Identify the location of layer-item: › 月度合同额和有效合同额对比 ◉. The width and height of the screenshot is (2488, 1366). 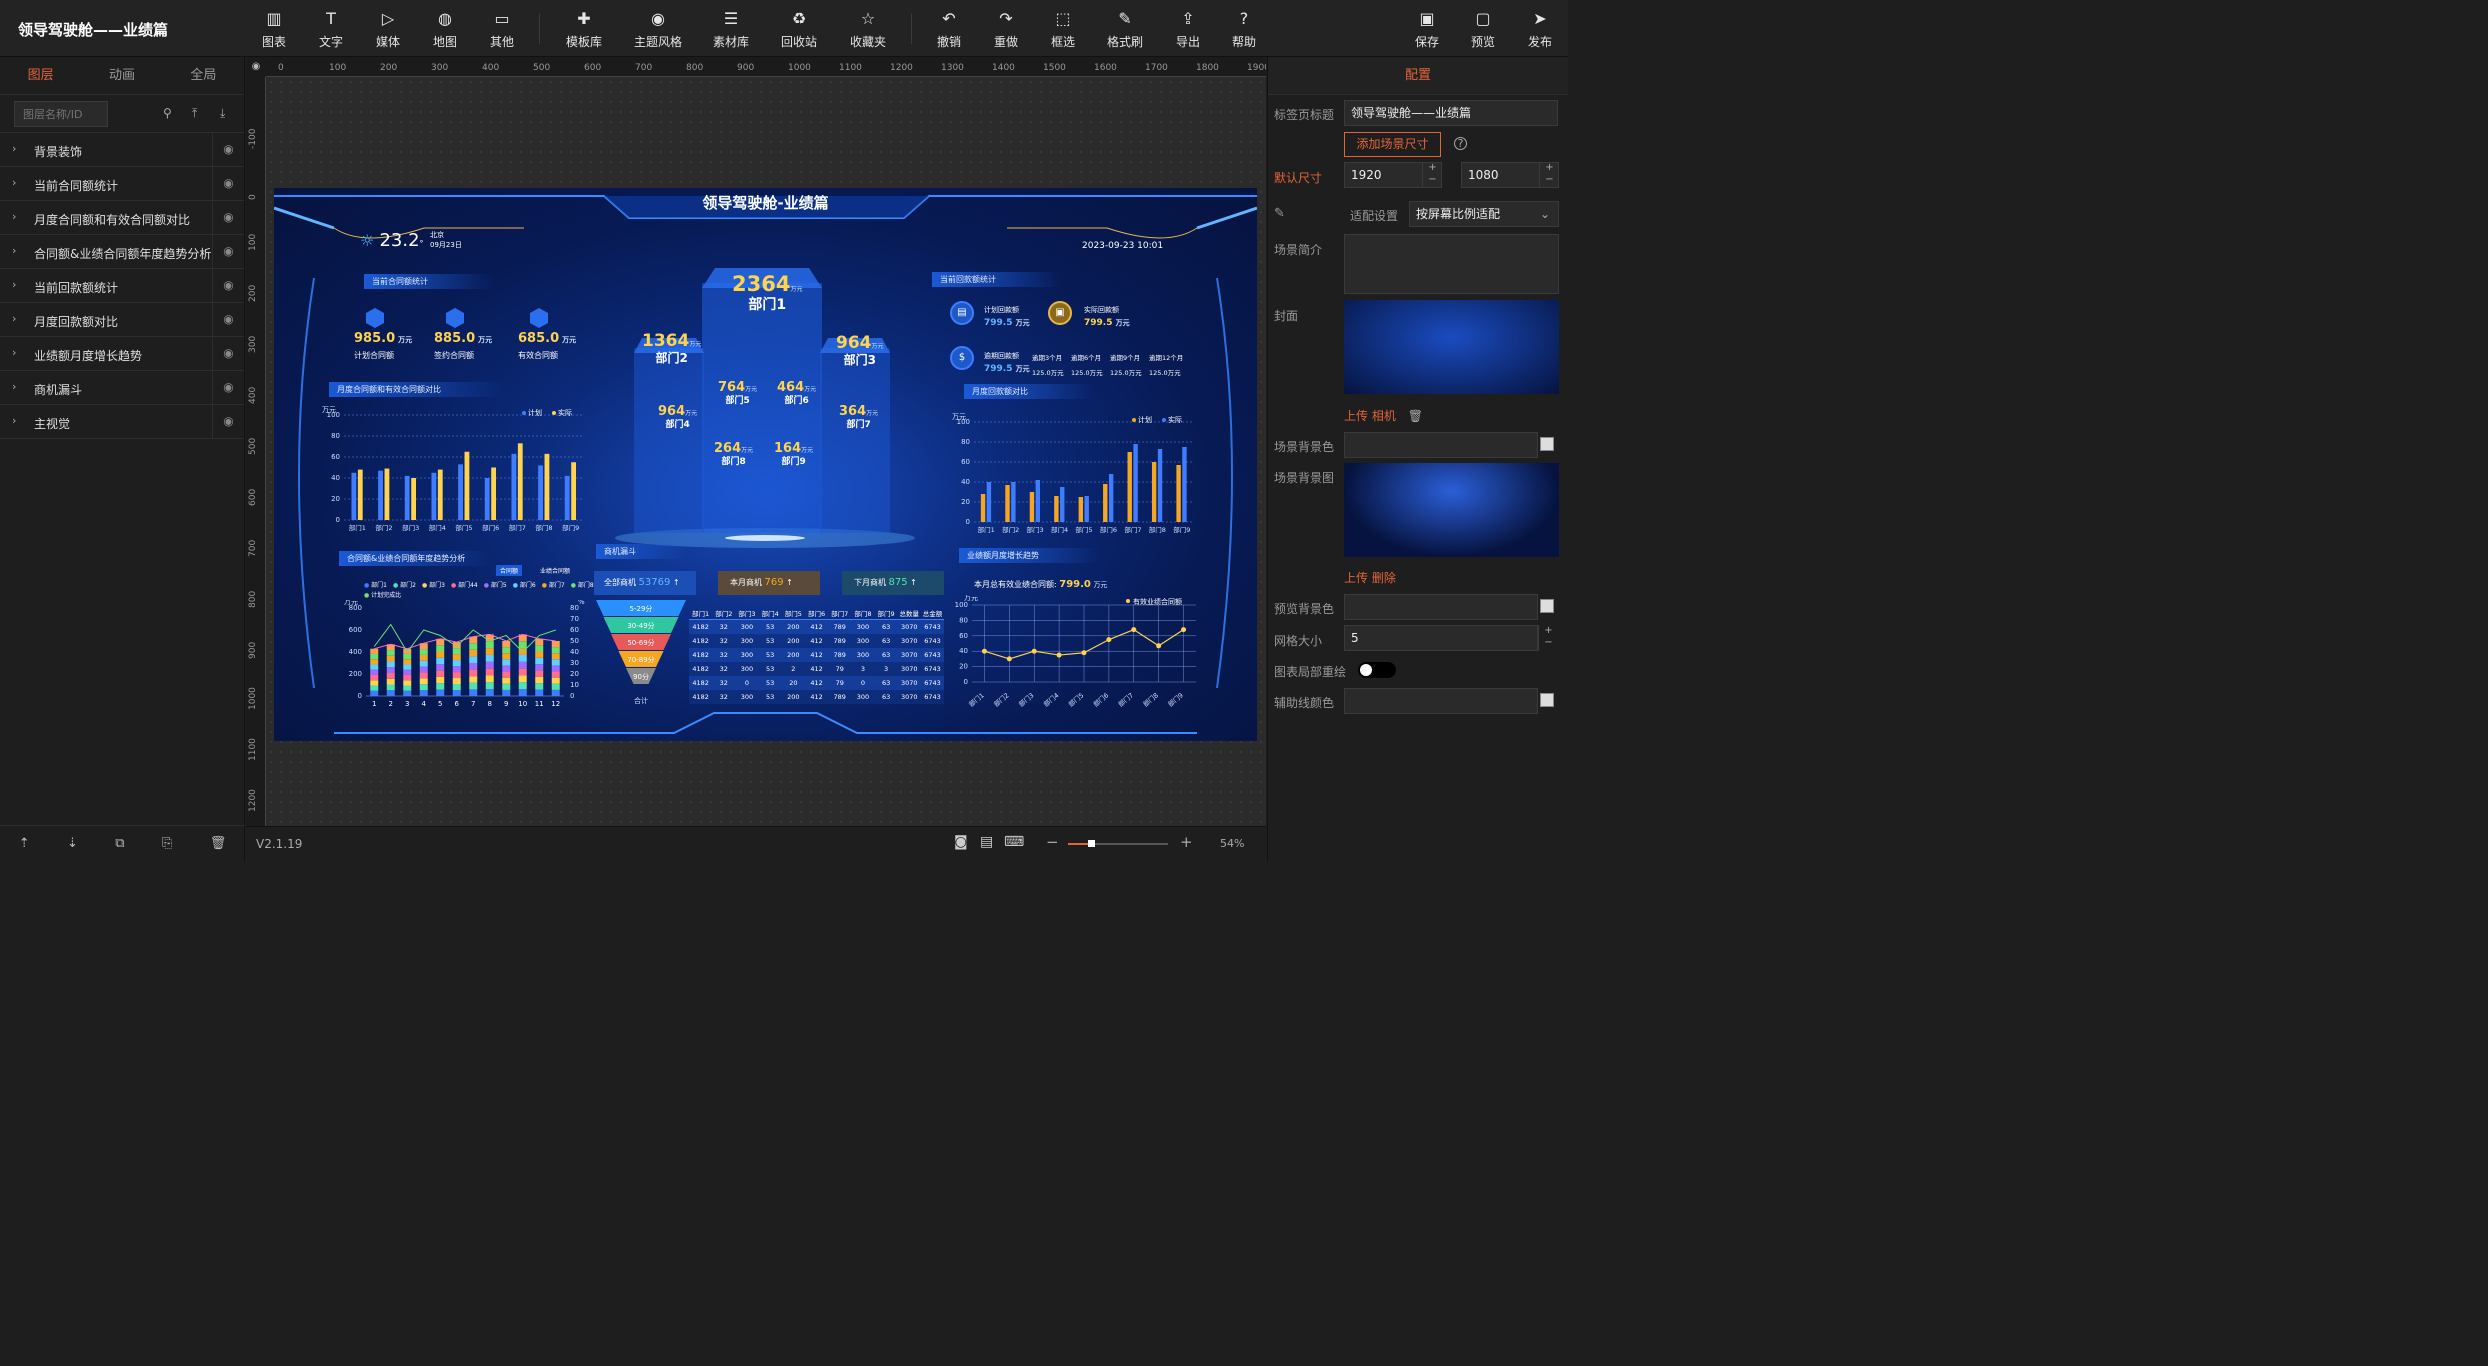
(122, 218).